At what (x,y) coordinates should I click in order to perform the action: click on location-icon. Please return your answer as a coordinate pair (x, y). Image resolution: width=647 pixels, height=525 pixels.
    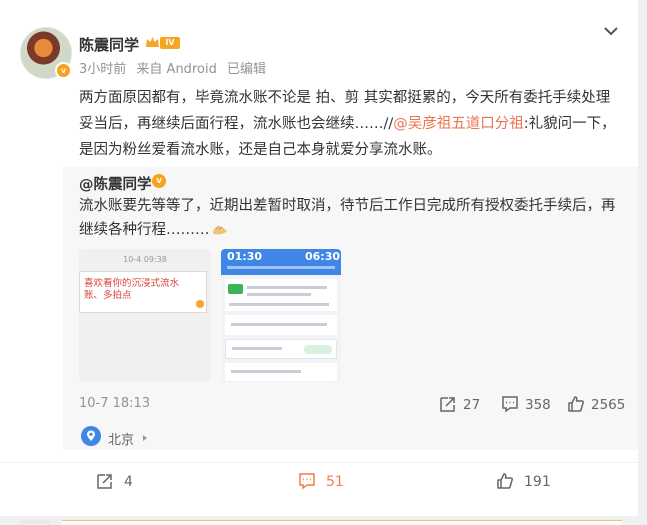
    Looking at the image, I should click on (91, 436).